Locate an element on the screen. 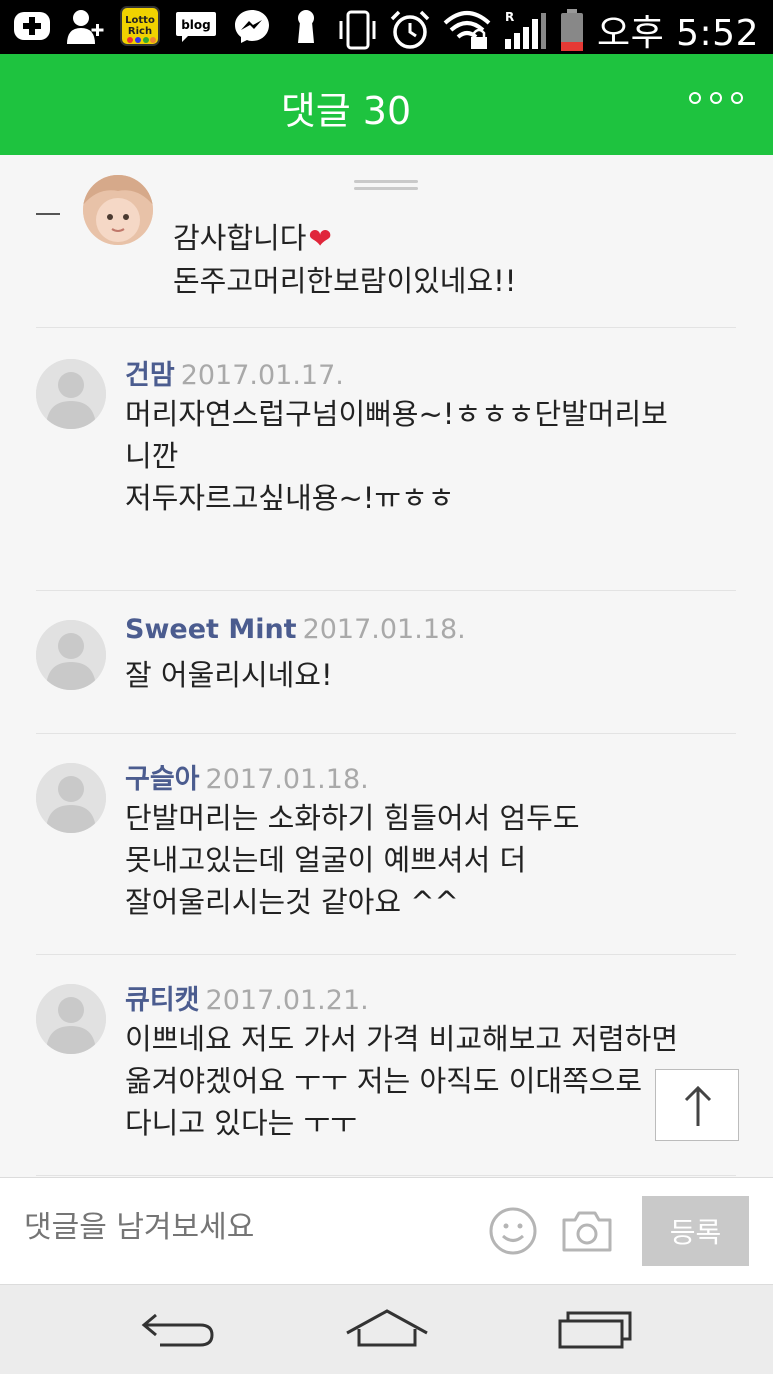 The image size is (773, 1374). vibrate-icon is located at coordinates (357, 30).